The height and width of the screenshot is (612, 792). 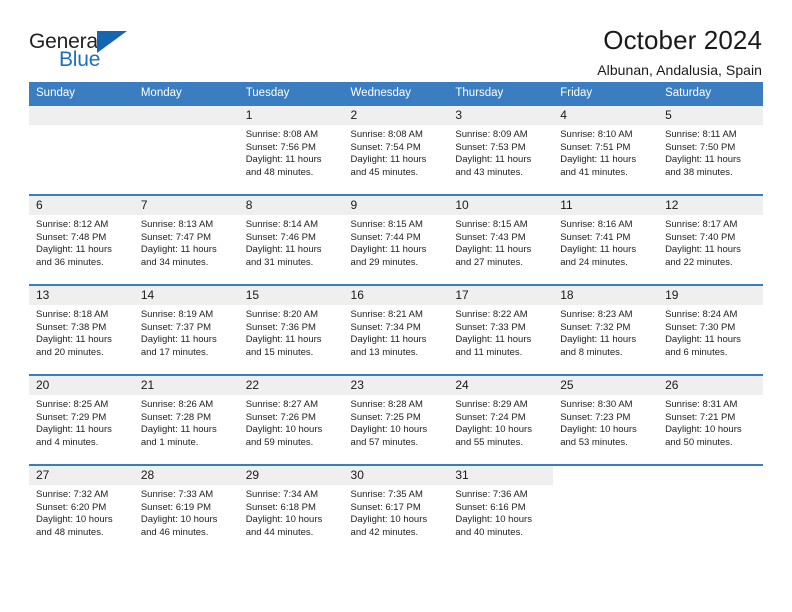 I want to click on sunset-text: Sunset: 7:25 PM, so click(x=385, y=417).